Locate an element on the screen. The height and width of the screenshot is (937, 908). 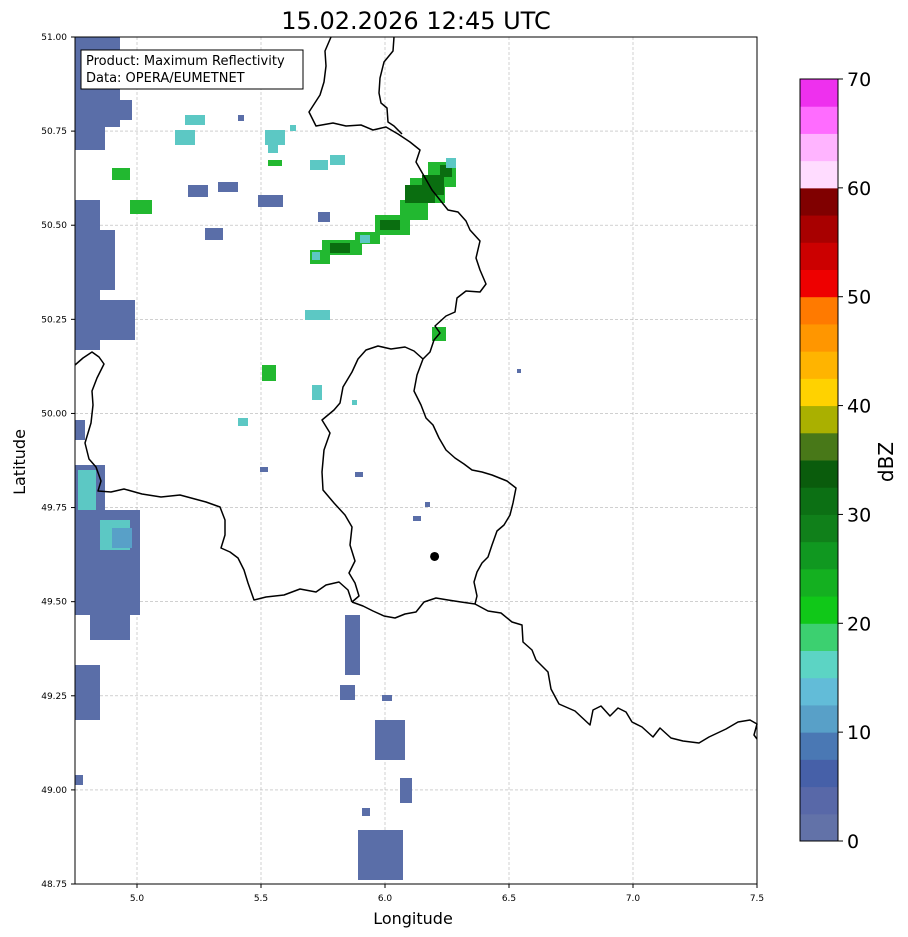
colorbar-tick-label: 40 is located at coordinates (859, 407).